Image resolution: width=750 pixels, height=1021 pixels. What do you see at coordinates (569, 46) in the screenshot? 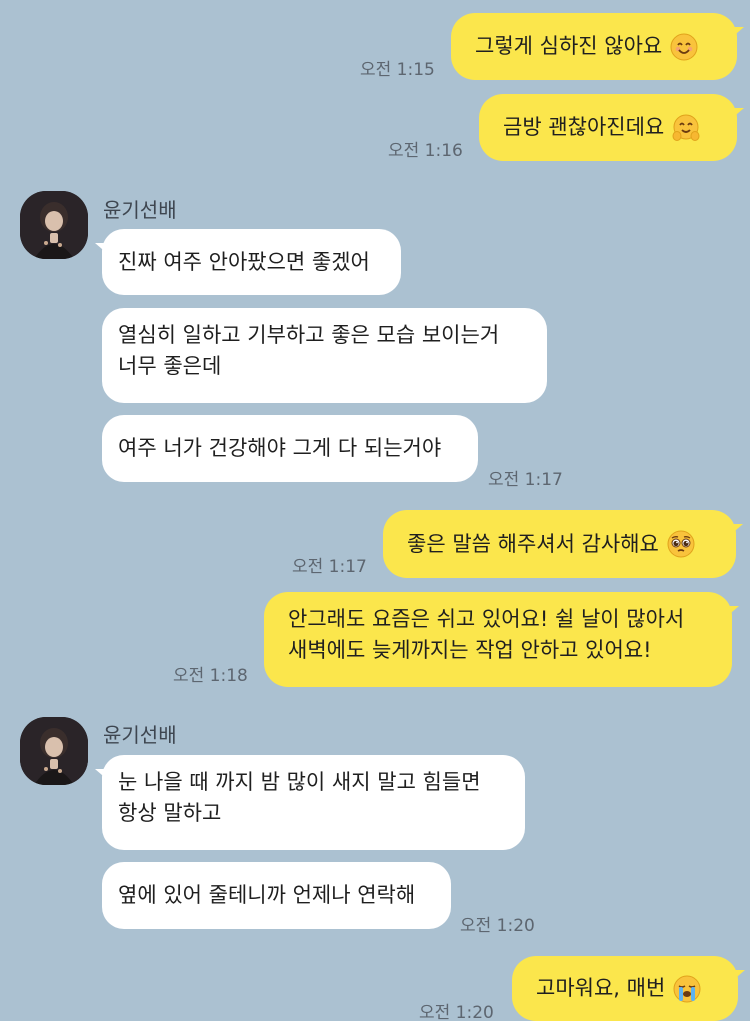
I see `message-text: 그렇게 심하진 않아요` at bounding box center [569, 46].